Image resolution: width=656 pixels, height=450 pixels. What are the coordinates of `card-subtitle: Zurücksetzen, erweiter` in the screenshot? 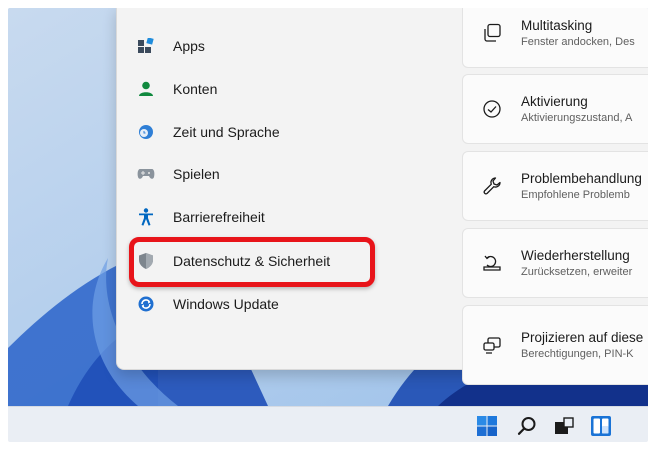 It's located at (577, 272).